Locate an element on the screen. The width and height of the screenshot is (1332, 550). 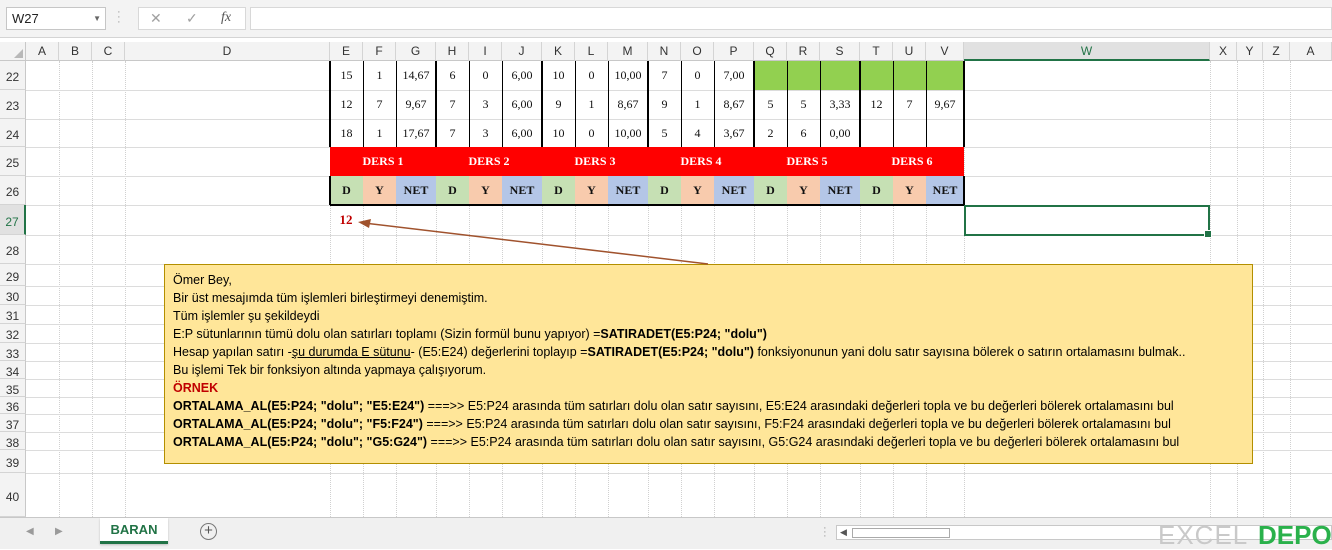
cell-n22: 7 is located at coordinates (664, 75).